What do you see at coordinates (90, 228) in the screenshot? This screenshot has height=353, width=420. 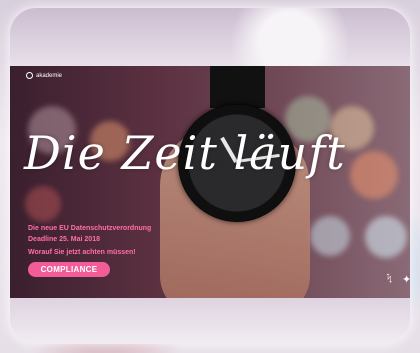 I see `subheadline-line-1: Die neue EU Datenschutzverordnung` at bounding box center [90, 228].